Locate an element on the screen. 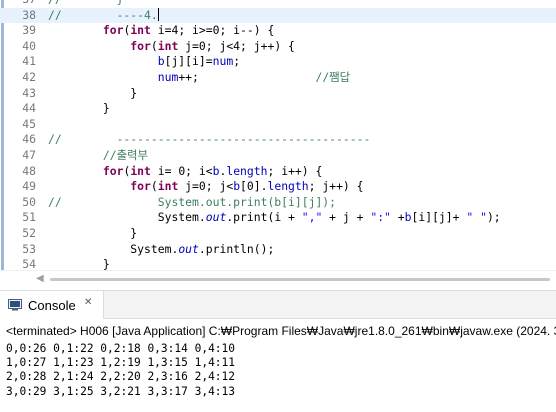 Image resolution: width=556 pixels, height=412 pixels. code-text: System.out.println(); is located at coordinates (161, 250).